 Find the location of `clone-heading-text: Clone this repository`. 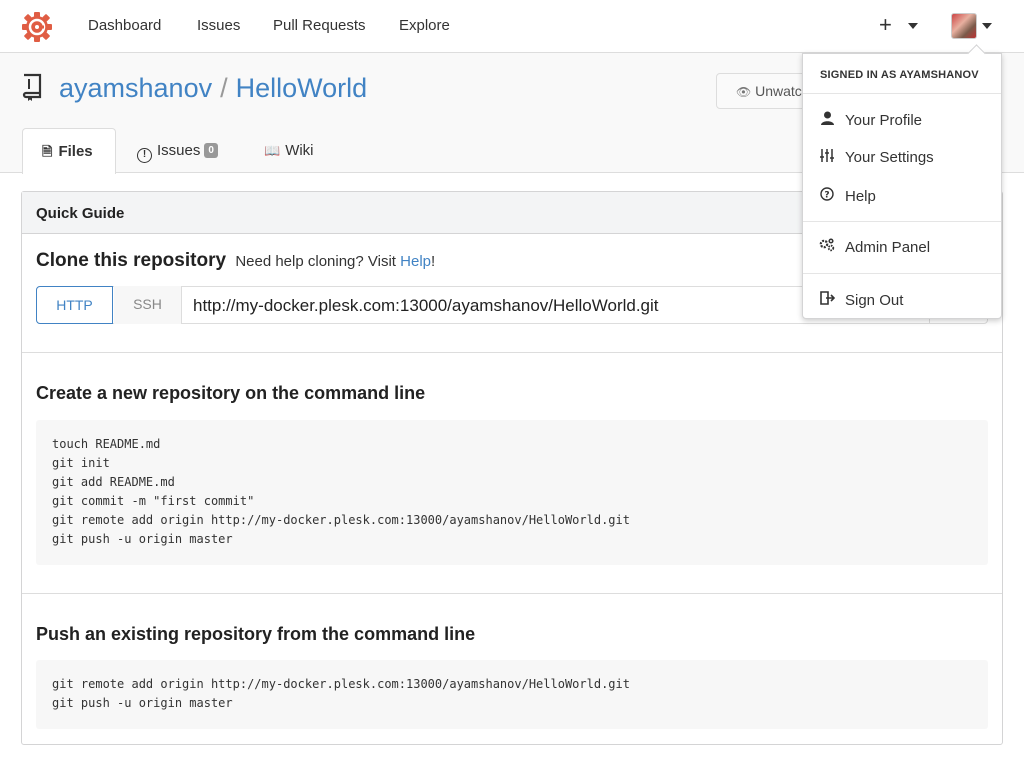

clone-heading-text: Clone this repository is located at coordinates (131, 260).